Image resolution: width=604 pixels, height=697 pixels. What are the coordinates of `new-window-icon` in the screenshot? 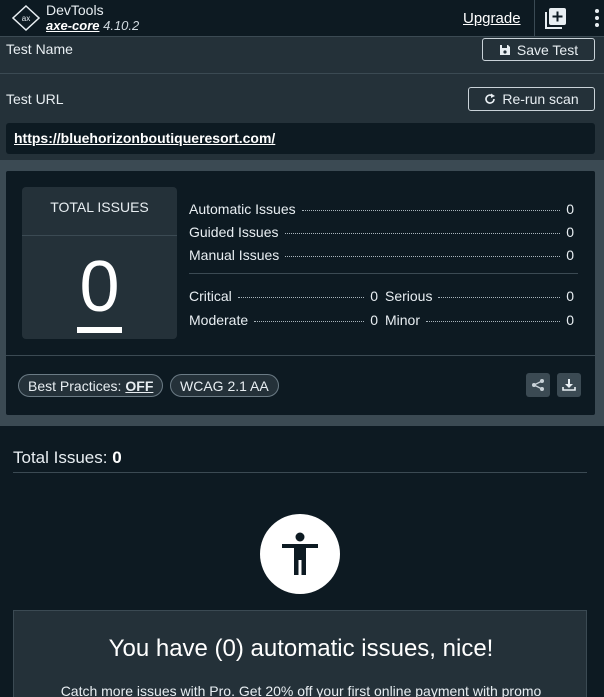 It's located at (556, 18).